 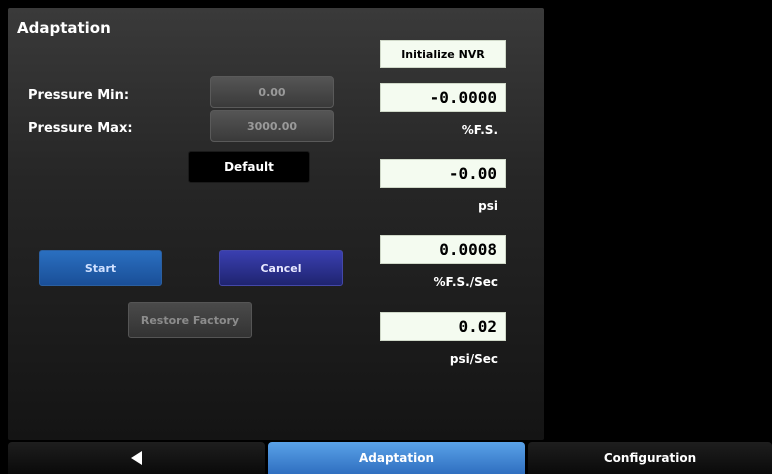 I want to click on back-arrow-icon, so click(x=136, y=458).